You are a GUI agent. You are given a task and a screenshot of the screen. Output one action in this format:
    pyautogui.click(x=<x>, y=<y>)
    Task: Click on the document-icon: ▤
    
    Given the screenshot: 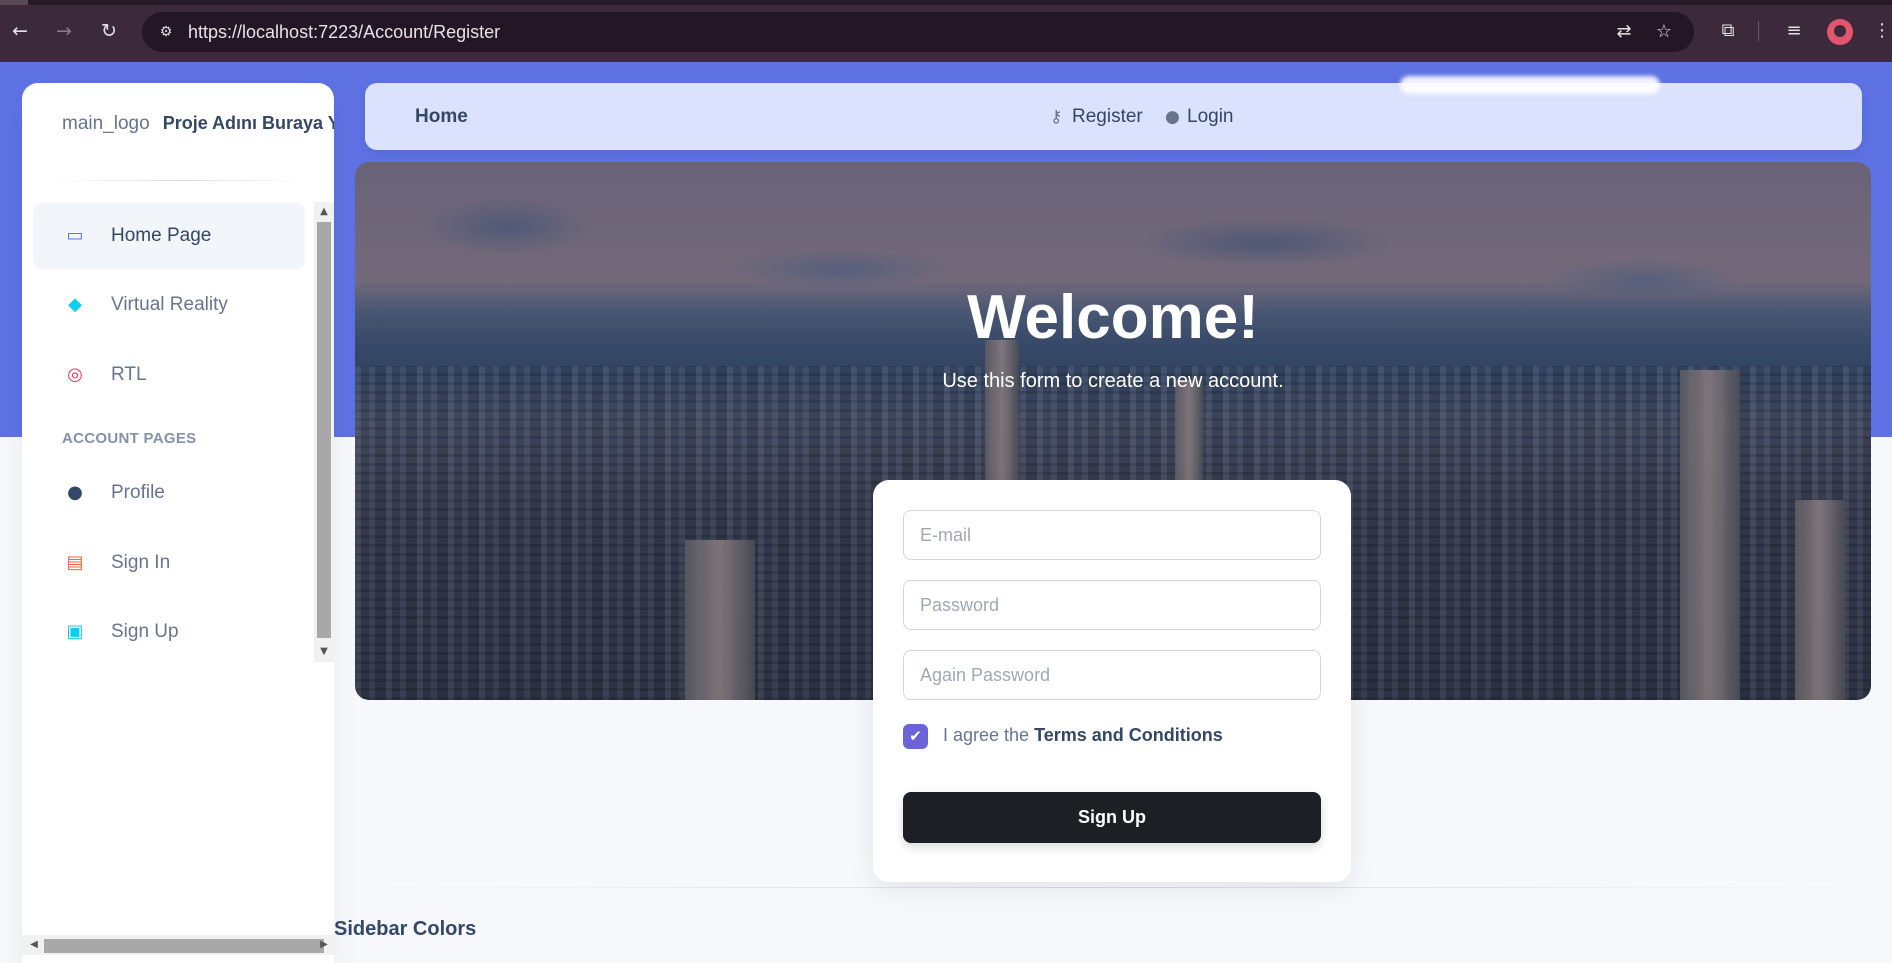 What is the action you would take?
    pyautogui.click(x=75, y=562)
    